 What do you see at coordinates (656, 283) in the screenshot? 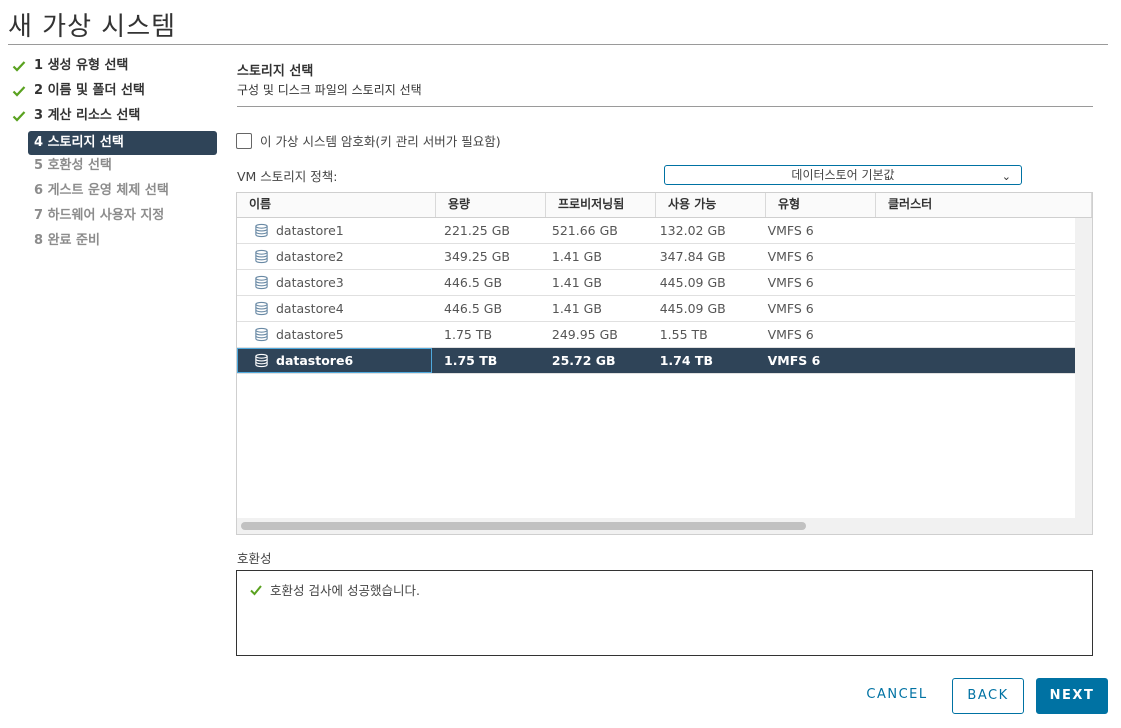
I see `table-row: datastore3 446.5 GB 1.41 GB 445.09 GB VMFS 6` at bounding box center [656, 283].